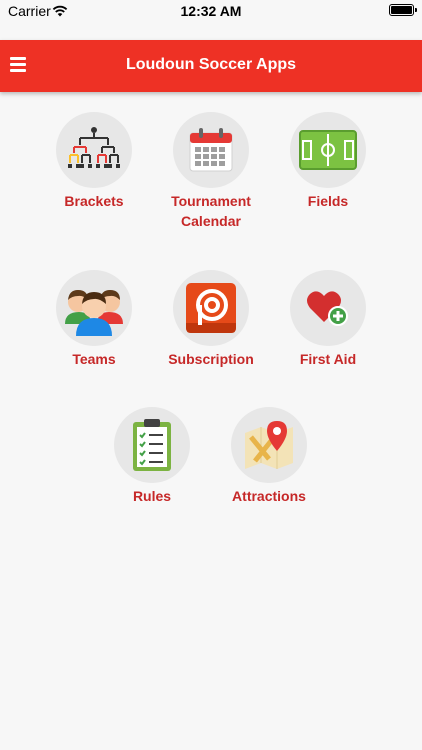  I want to click on subscription-icon, so click(211, 308).